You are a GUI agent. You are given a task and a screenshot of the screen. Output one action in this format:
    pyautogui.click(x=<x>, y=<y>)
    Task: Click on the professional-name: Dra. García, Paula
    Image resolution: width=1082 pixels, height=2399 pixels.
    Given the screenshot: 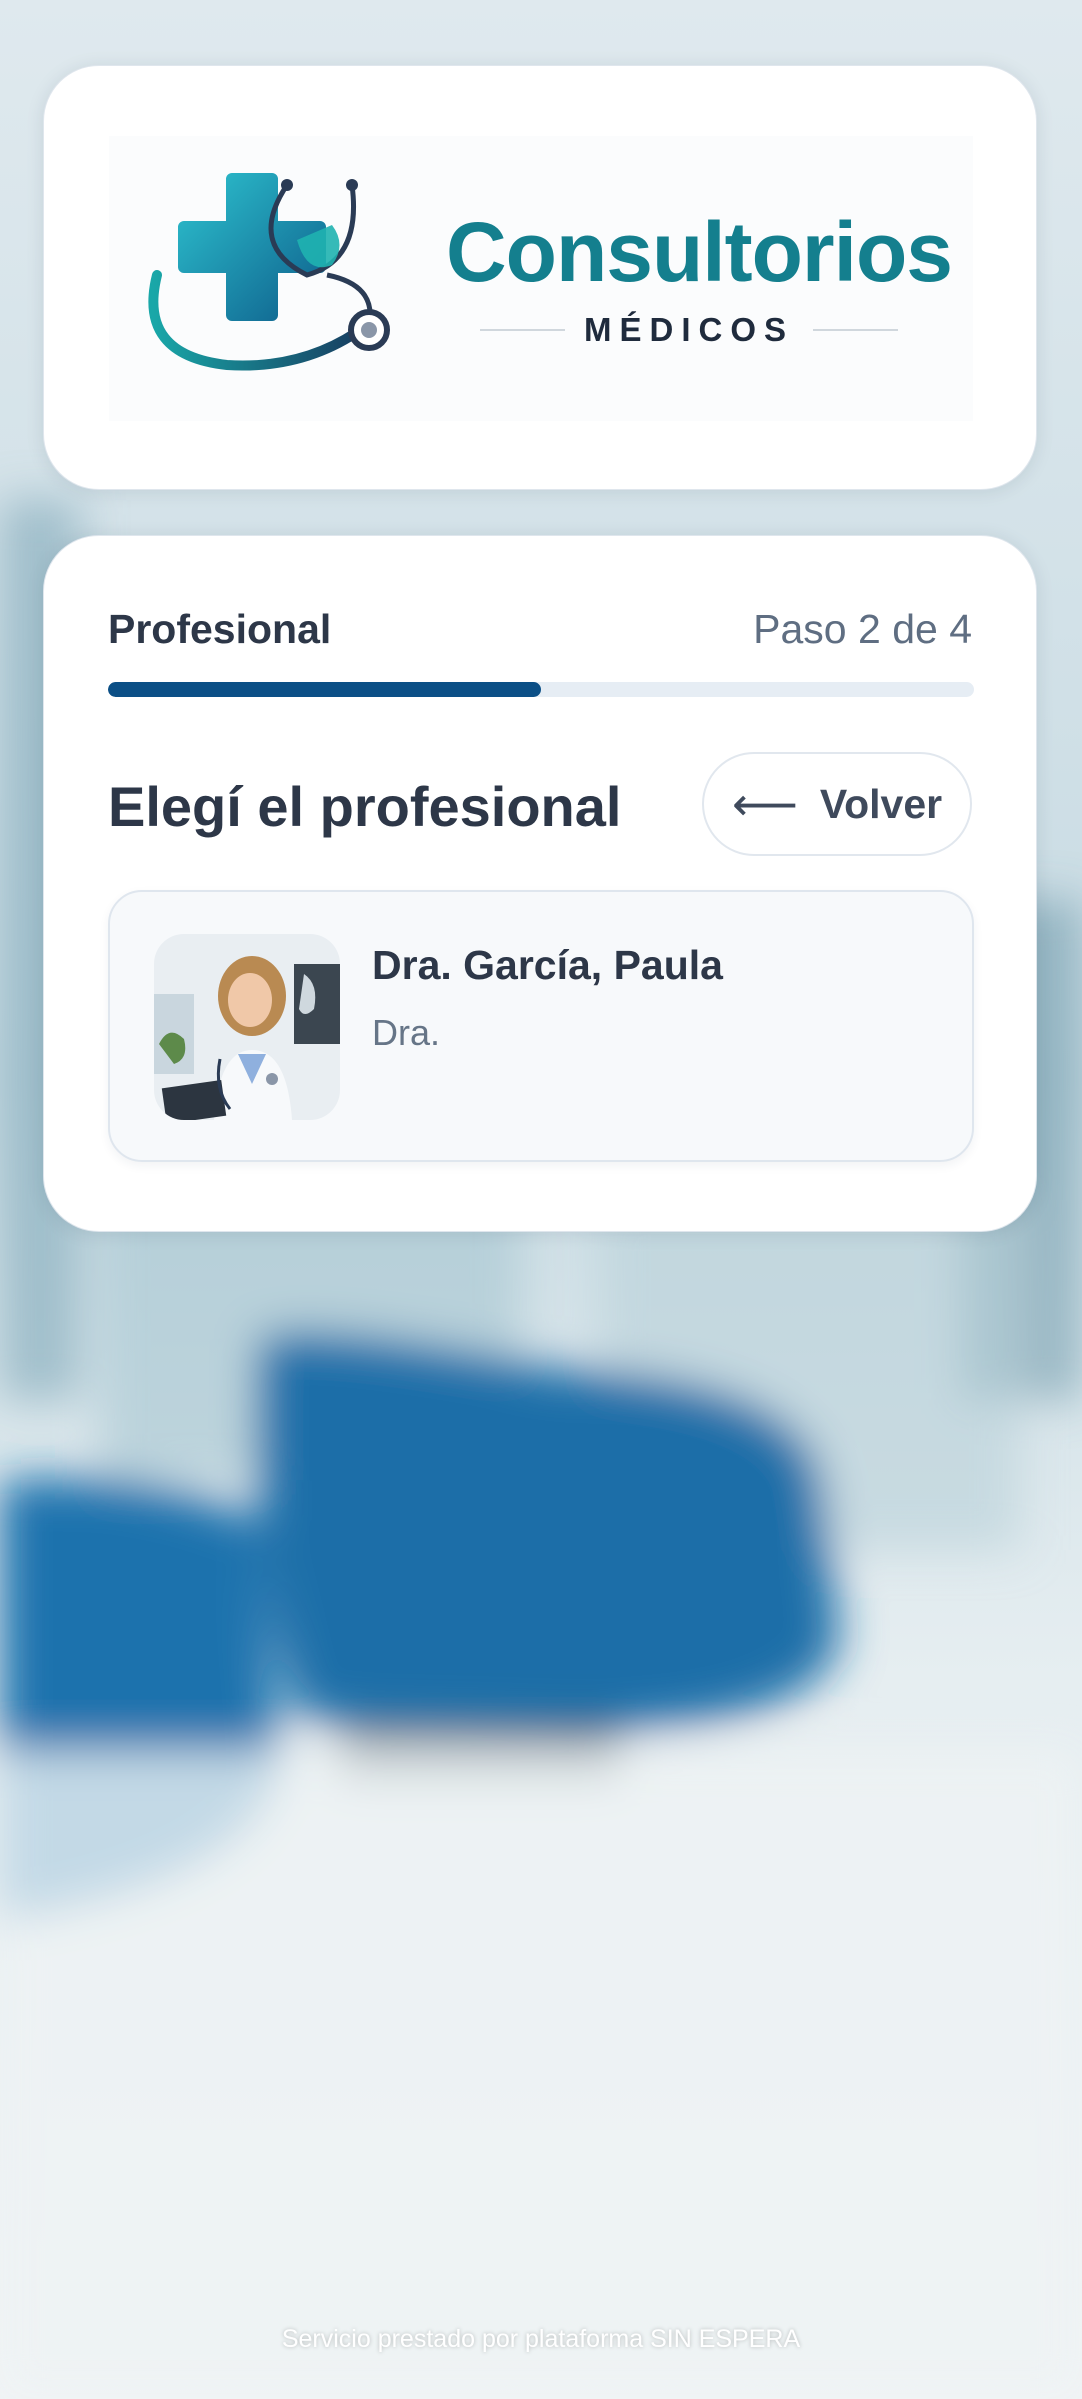 What is the action you would take?
    pyautogui.click(x=547, y=965)
    